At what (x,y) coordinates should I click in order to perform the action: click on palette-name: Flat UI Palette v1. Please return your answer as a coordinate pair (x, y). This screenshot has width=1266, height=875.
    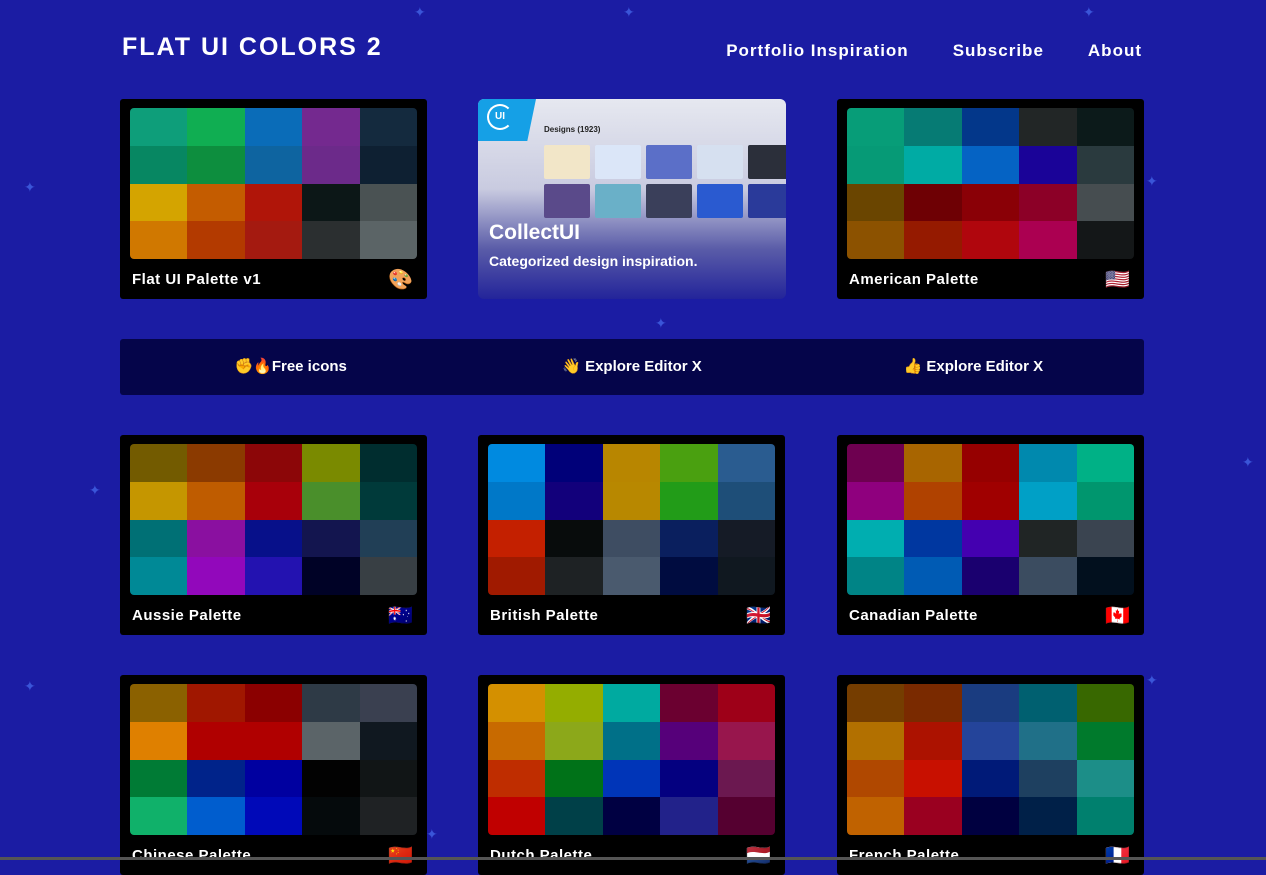
    Looking at the image, I should click on (197, 279).